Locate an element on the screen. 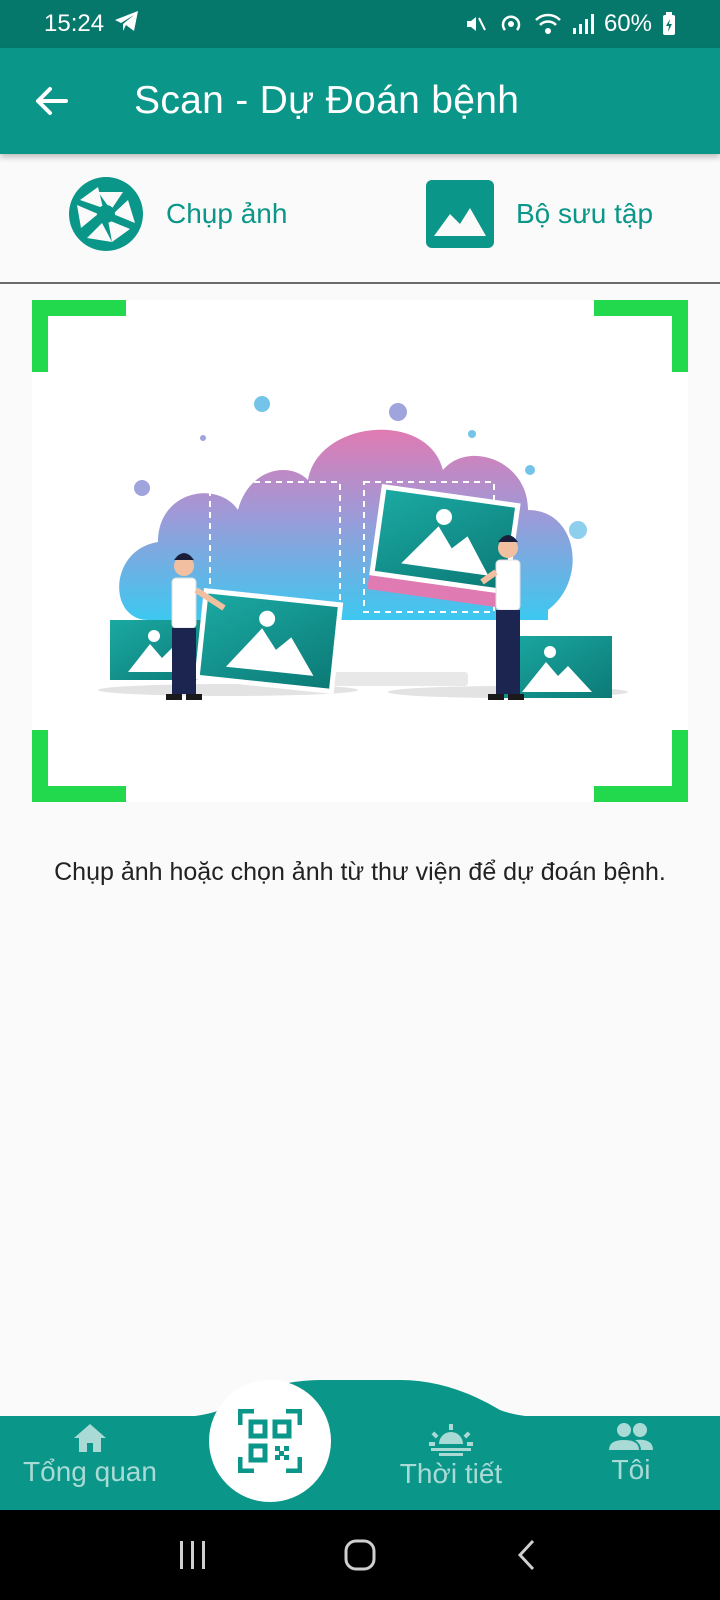 This screenshot has height=1600, width=720. back-system-button is located at coordinates (527, 1555).